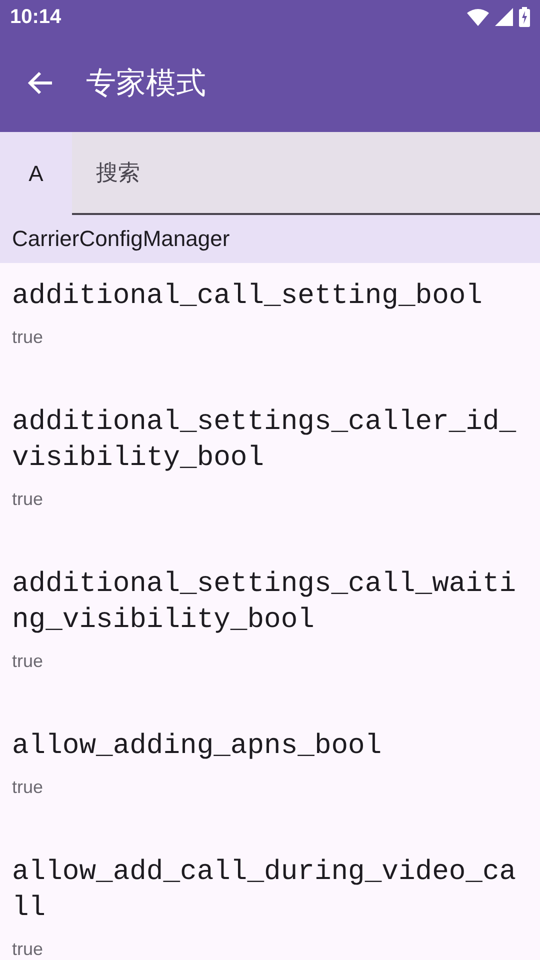  What do you see at coordinates (248, 297) in the screenshot?
I see `setting-name: additional_call_setting_bool` at bounding box center [248, 297].